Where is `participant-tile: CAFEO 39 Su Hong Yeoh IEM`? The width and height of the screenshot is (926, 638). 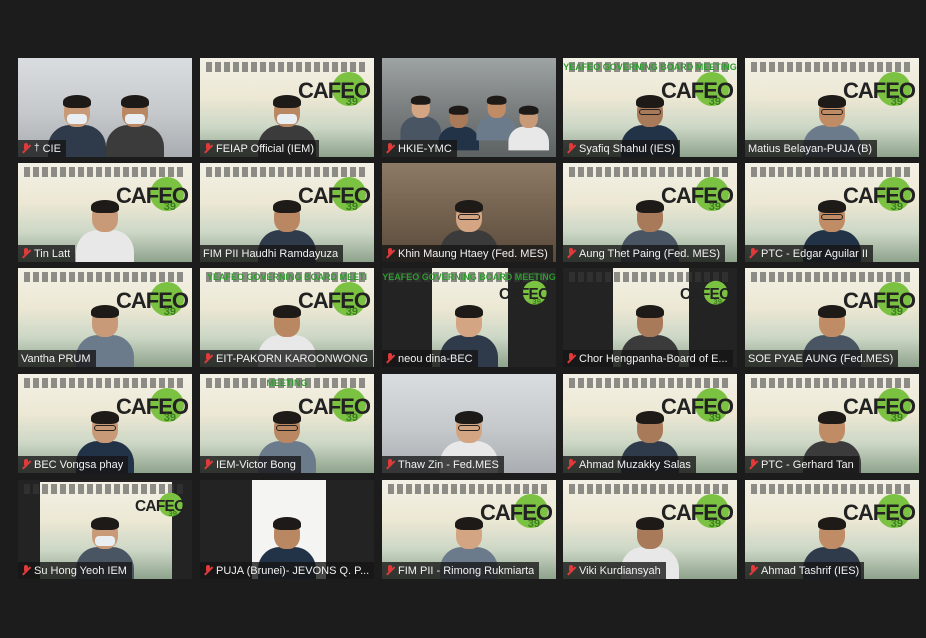 participant-tile: CAFEO 39 Su Hong Yeoh IEM is located at coordinates (105, 529).